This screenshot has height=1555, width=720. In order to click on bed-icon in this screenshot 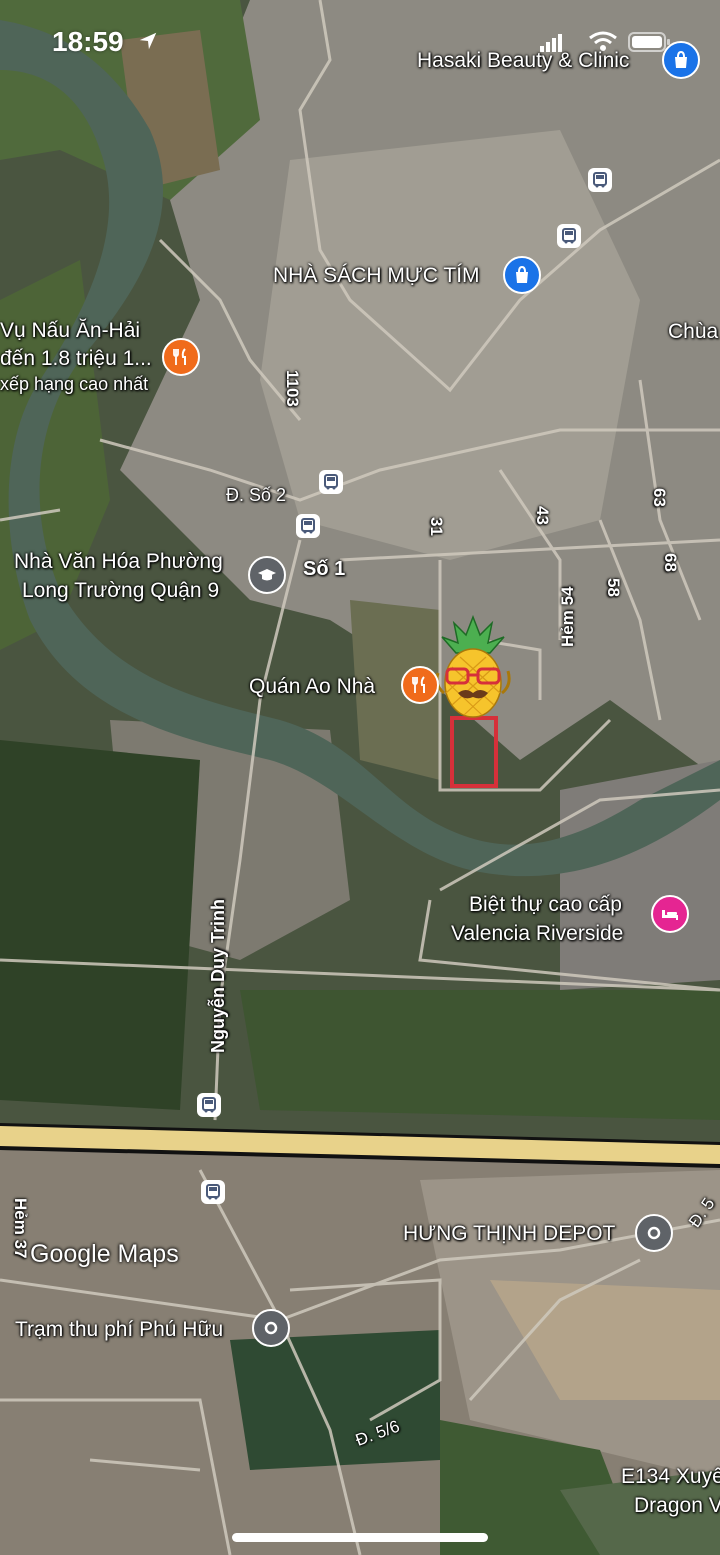, I will do `click(670, 914)`.